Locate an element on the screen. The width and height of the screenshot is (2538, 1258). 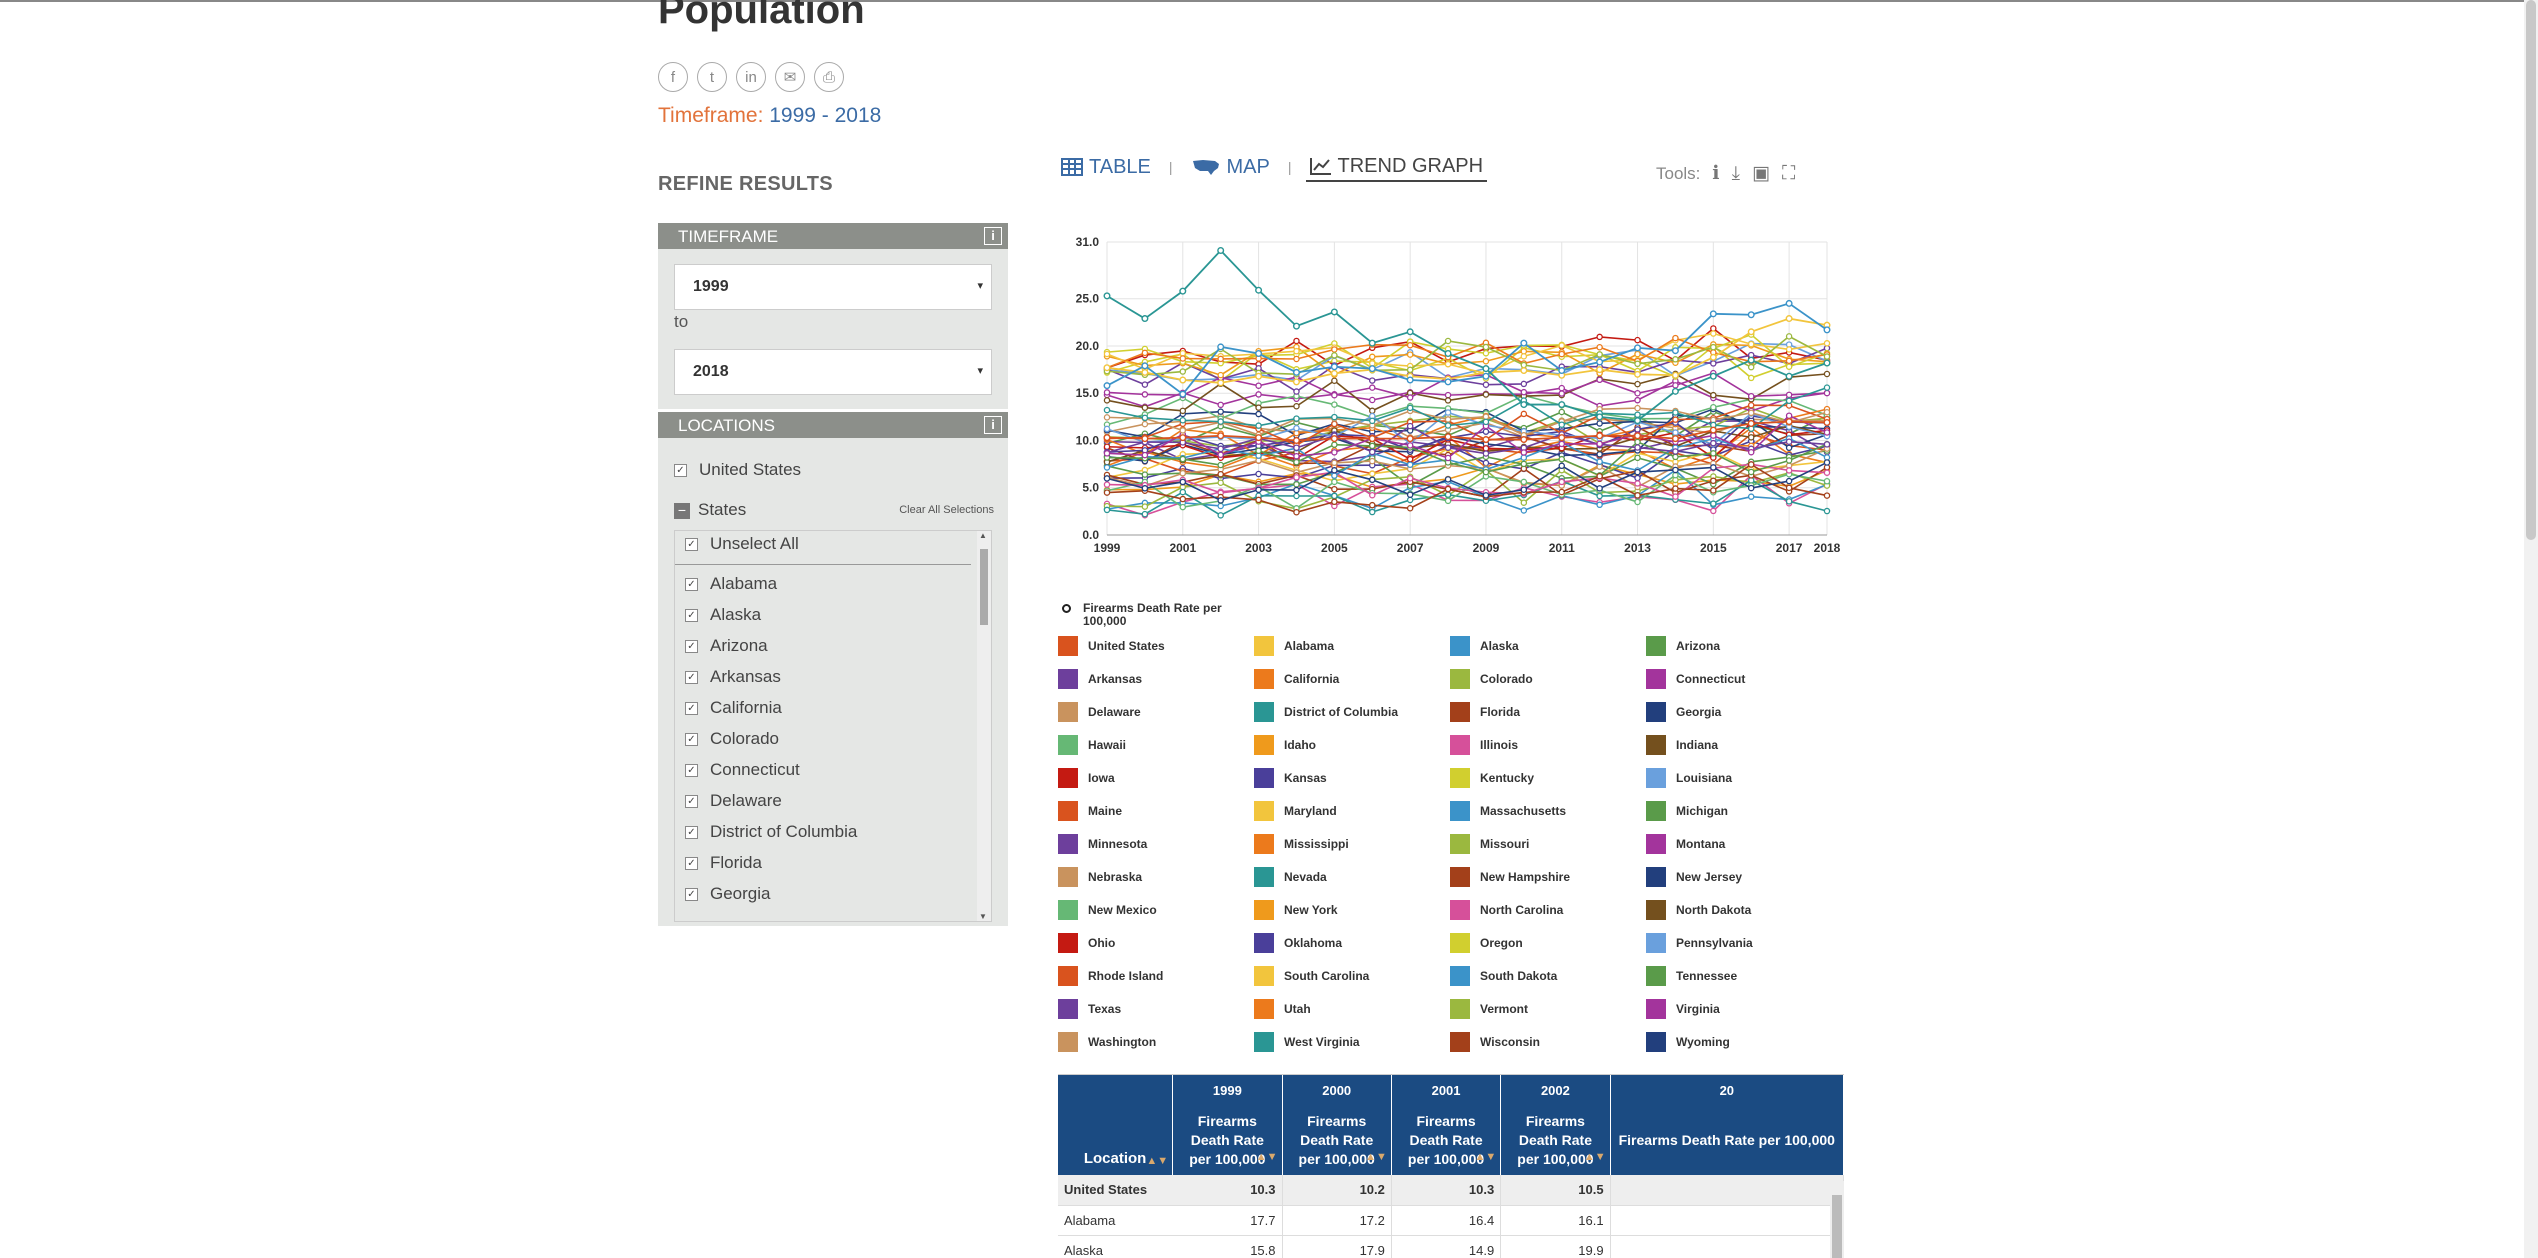
collapse-icon: − is located at coordinates (682, 510).